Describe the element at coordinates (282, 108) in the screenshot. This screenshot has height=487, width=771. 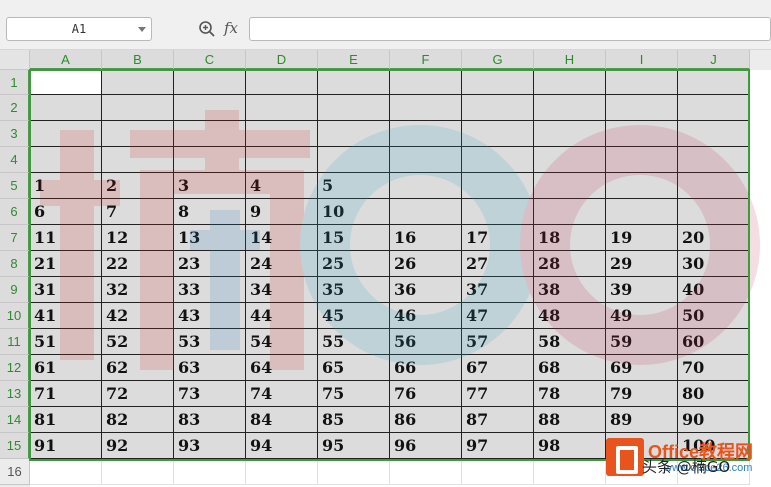
I see `cell-d2` at that location.